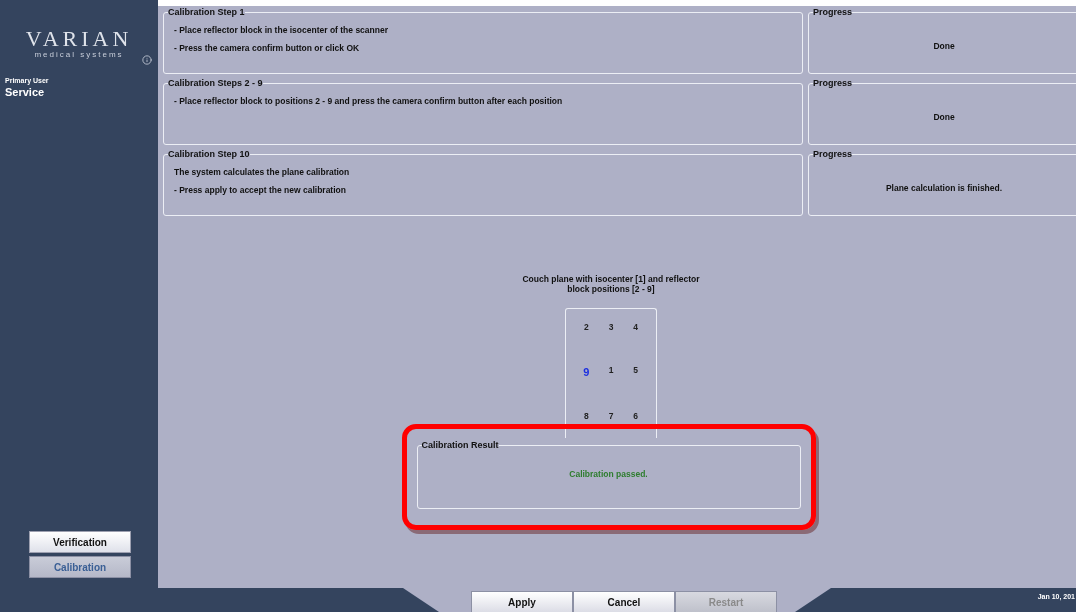 This screenshot has width=1076, height=612. What do you see at coordinates (624, 601) in the screenshot?
I see `action-button: Cancel` at bounding box center [624, 601].